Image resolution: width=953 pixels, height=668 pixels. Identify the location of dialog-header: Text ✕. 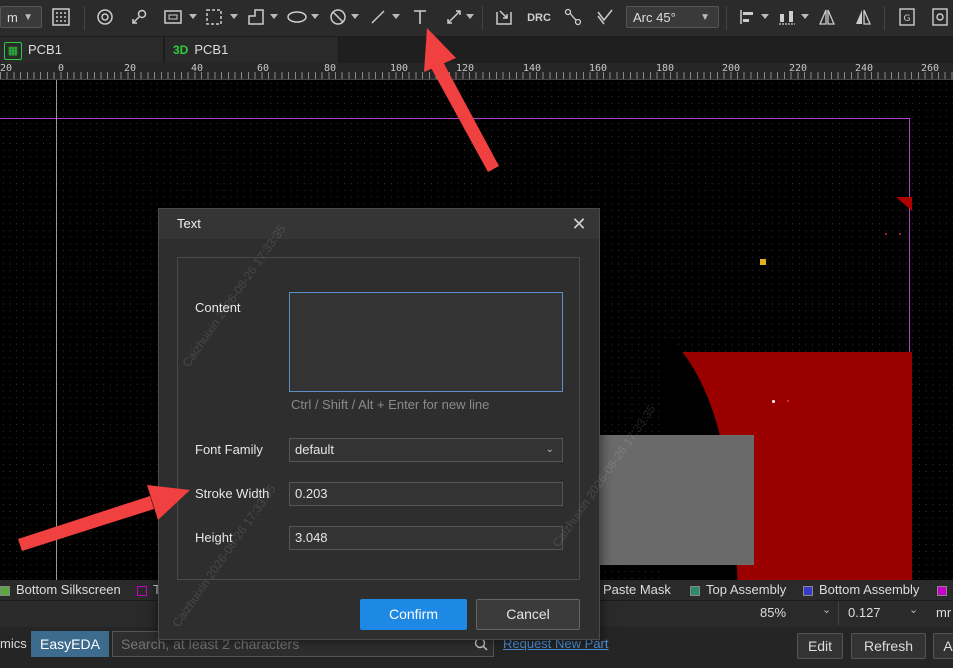
(379, 224).